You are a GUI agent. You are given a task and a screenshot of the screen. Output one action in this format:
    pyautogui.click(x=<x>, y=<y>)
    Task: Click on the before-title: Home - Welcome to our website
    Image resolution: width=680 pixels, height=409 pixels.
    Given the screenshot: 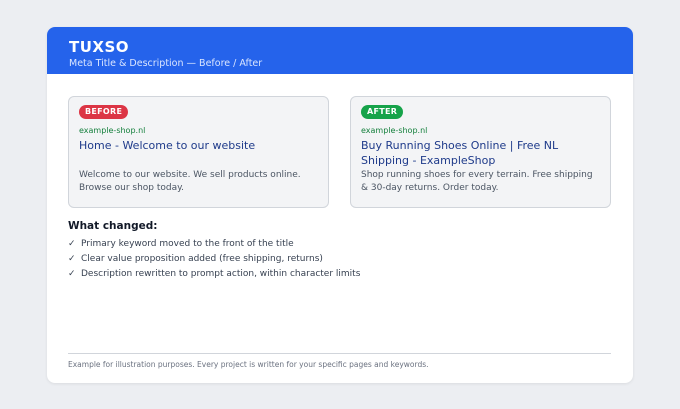 What is the action you would take?
    pyautogui.click(x=167, y=145)
    